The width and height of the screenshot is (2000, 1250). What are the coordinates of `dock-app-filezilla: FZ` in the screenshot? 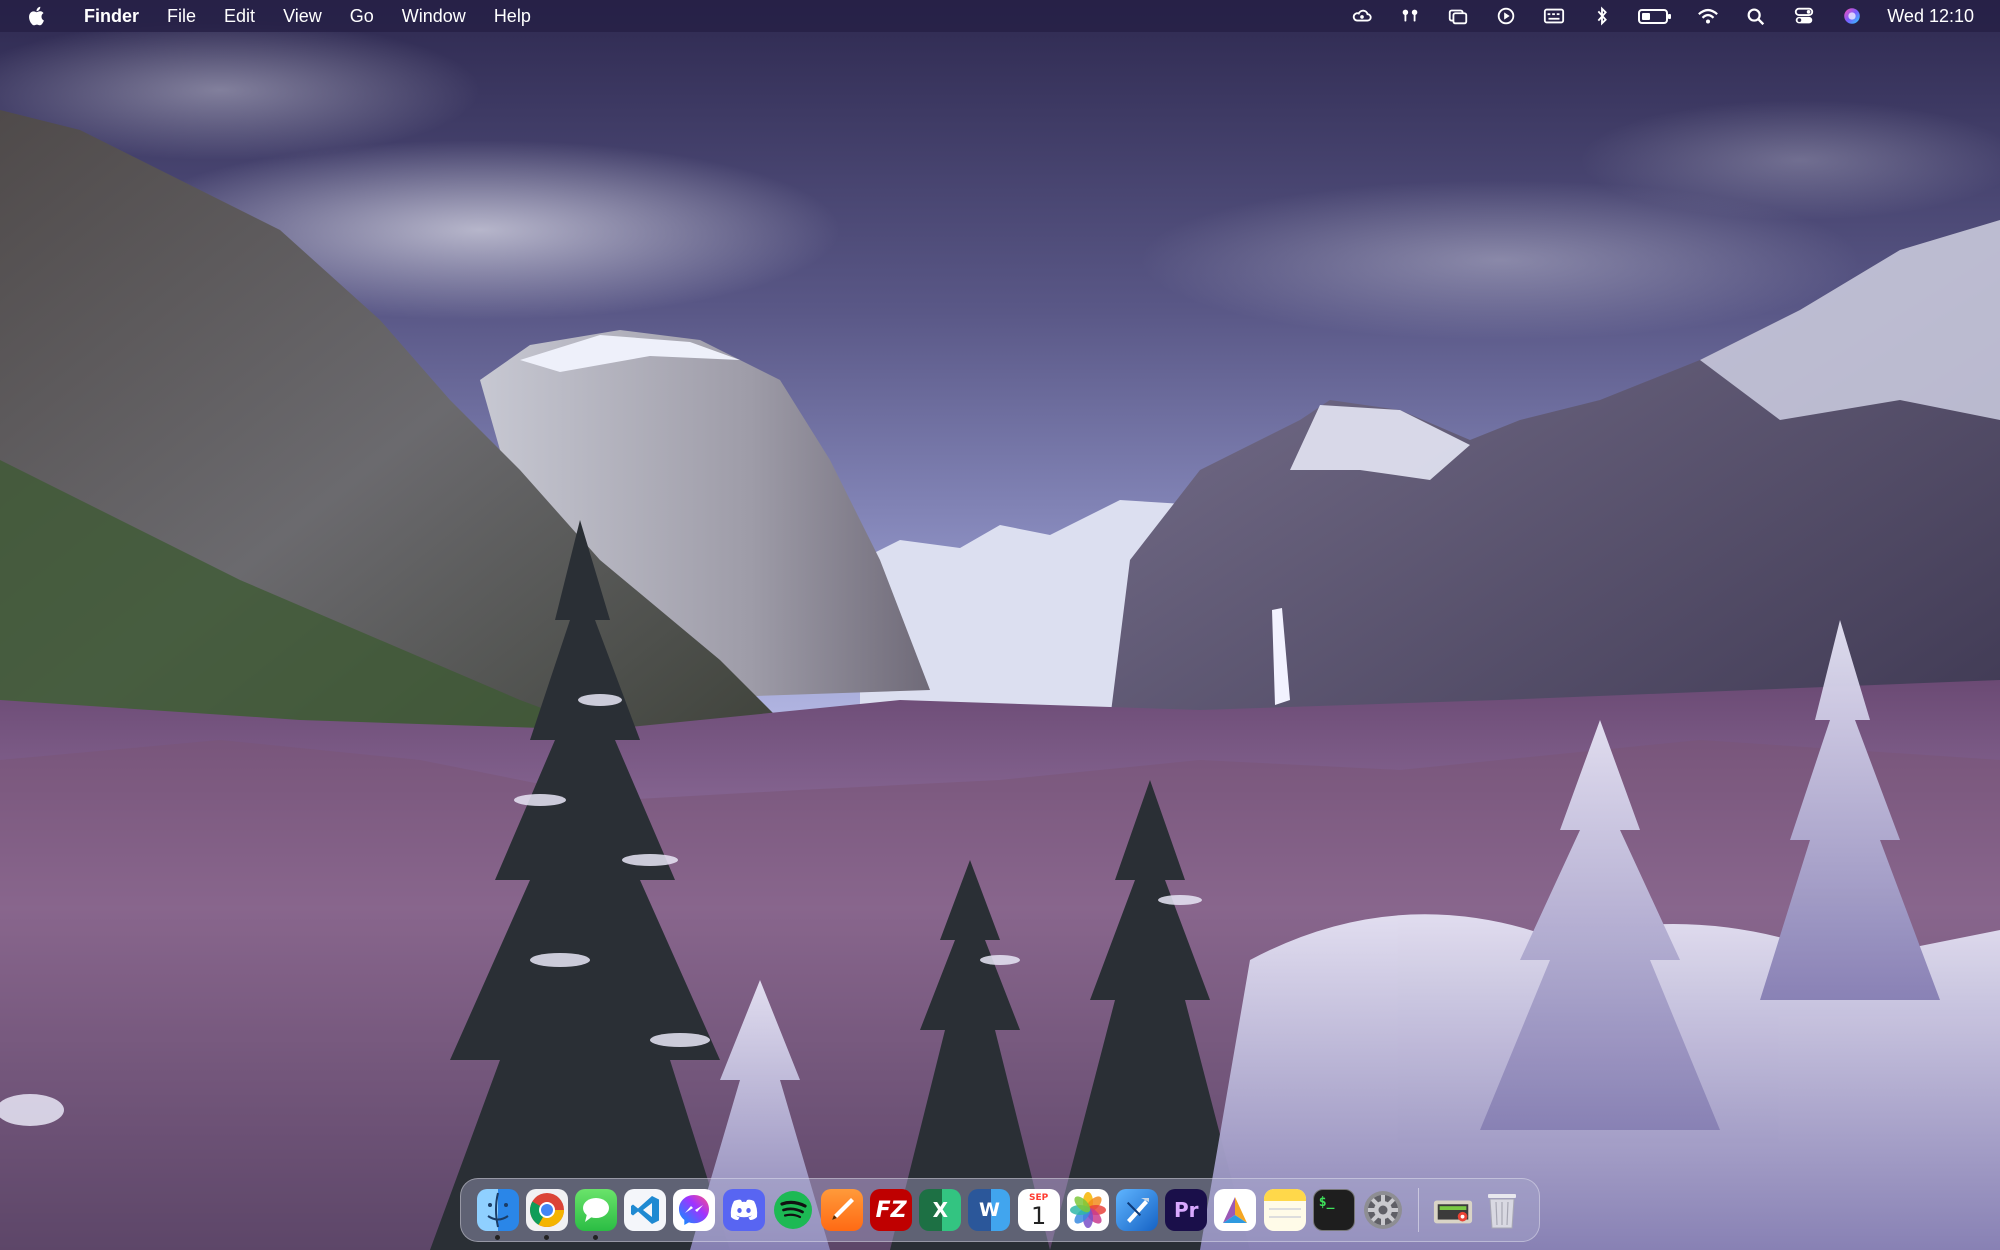 It's located at (891, 1210).